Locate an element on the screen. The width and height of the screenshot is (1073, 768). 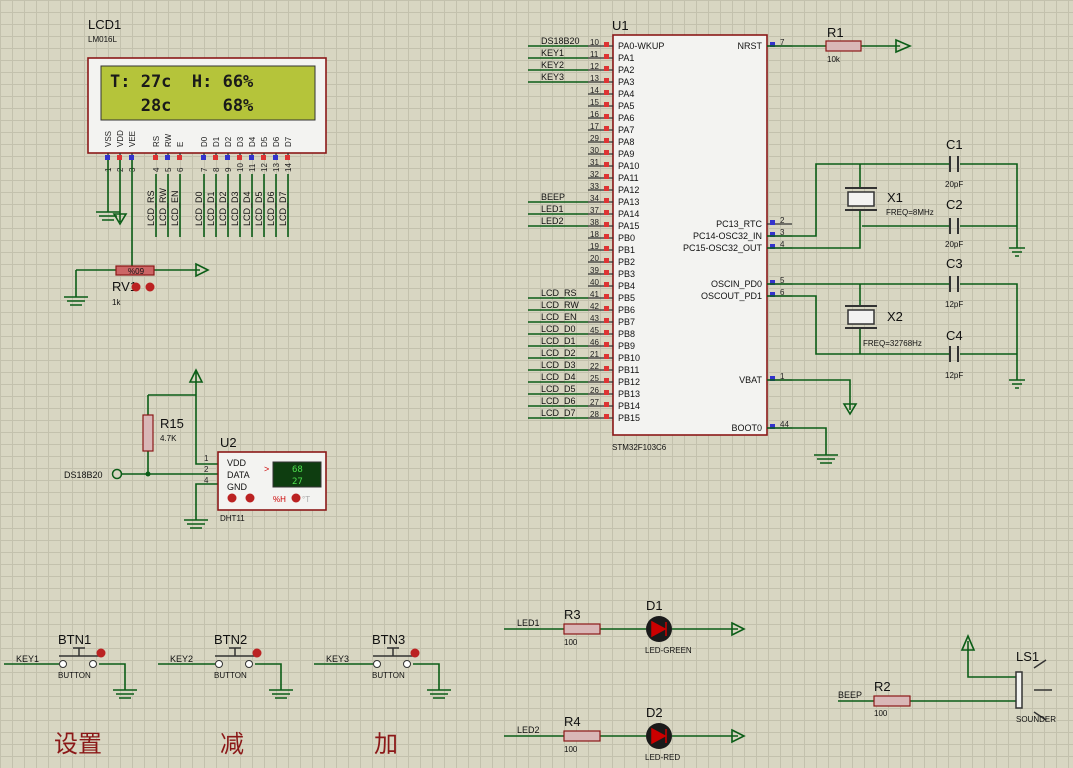
lcd1-pin-label: RW is located at coordinates (168, 140).